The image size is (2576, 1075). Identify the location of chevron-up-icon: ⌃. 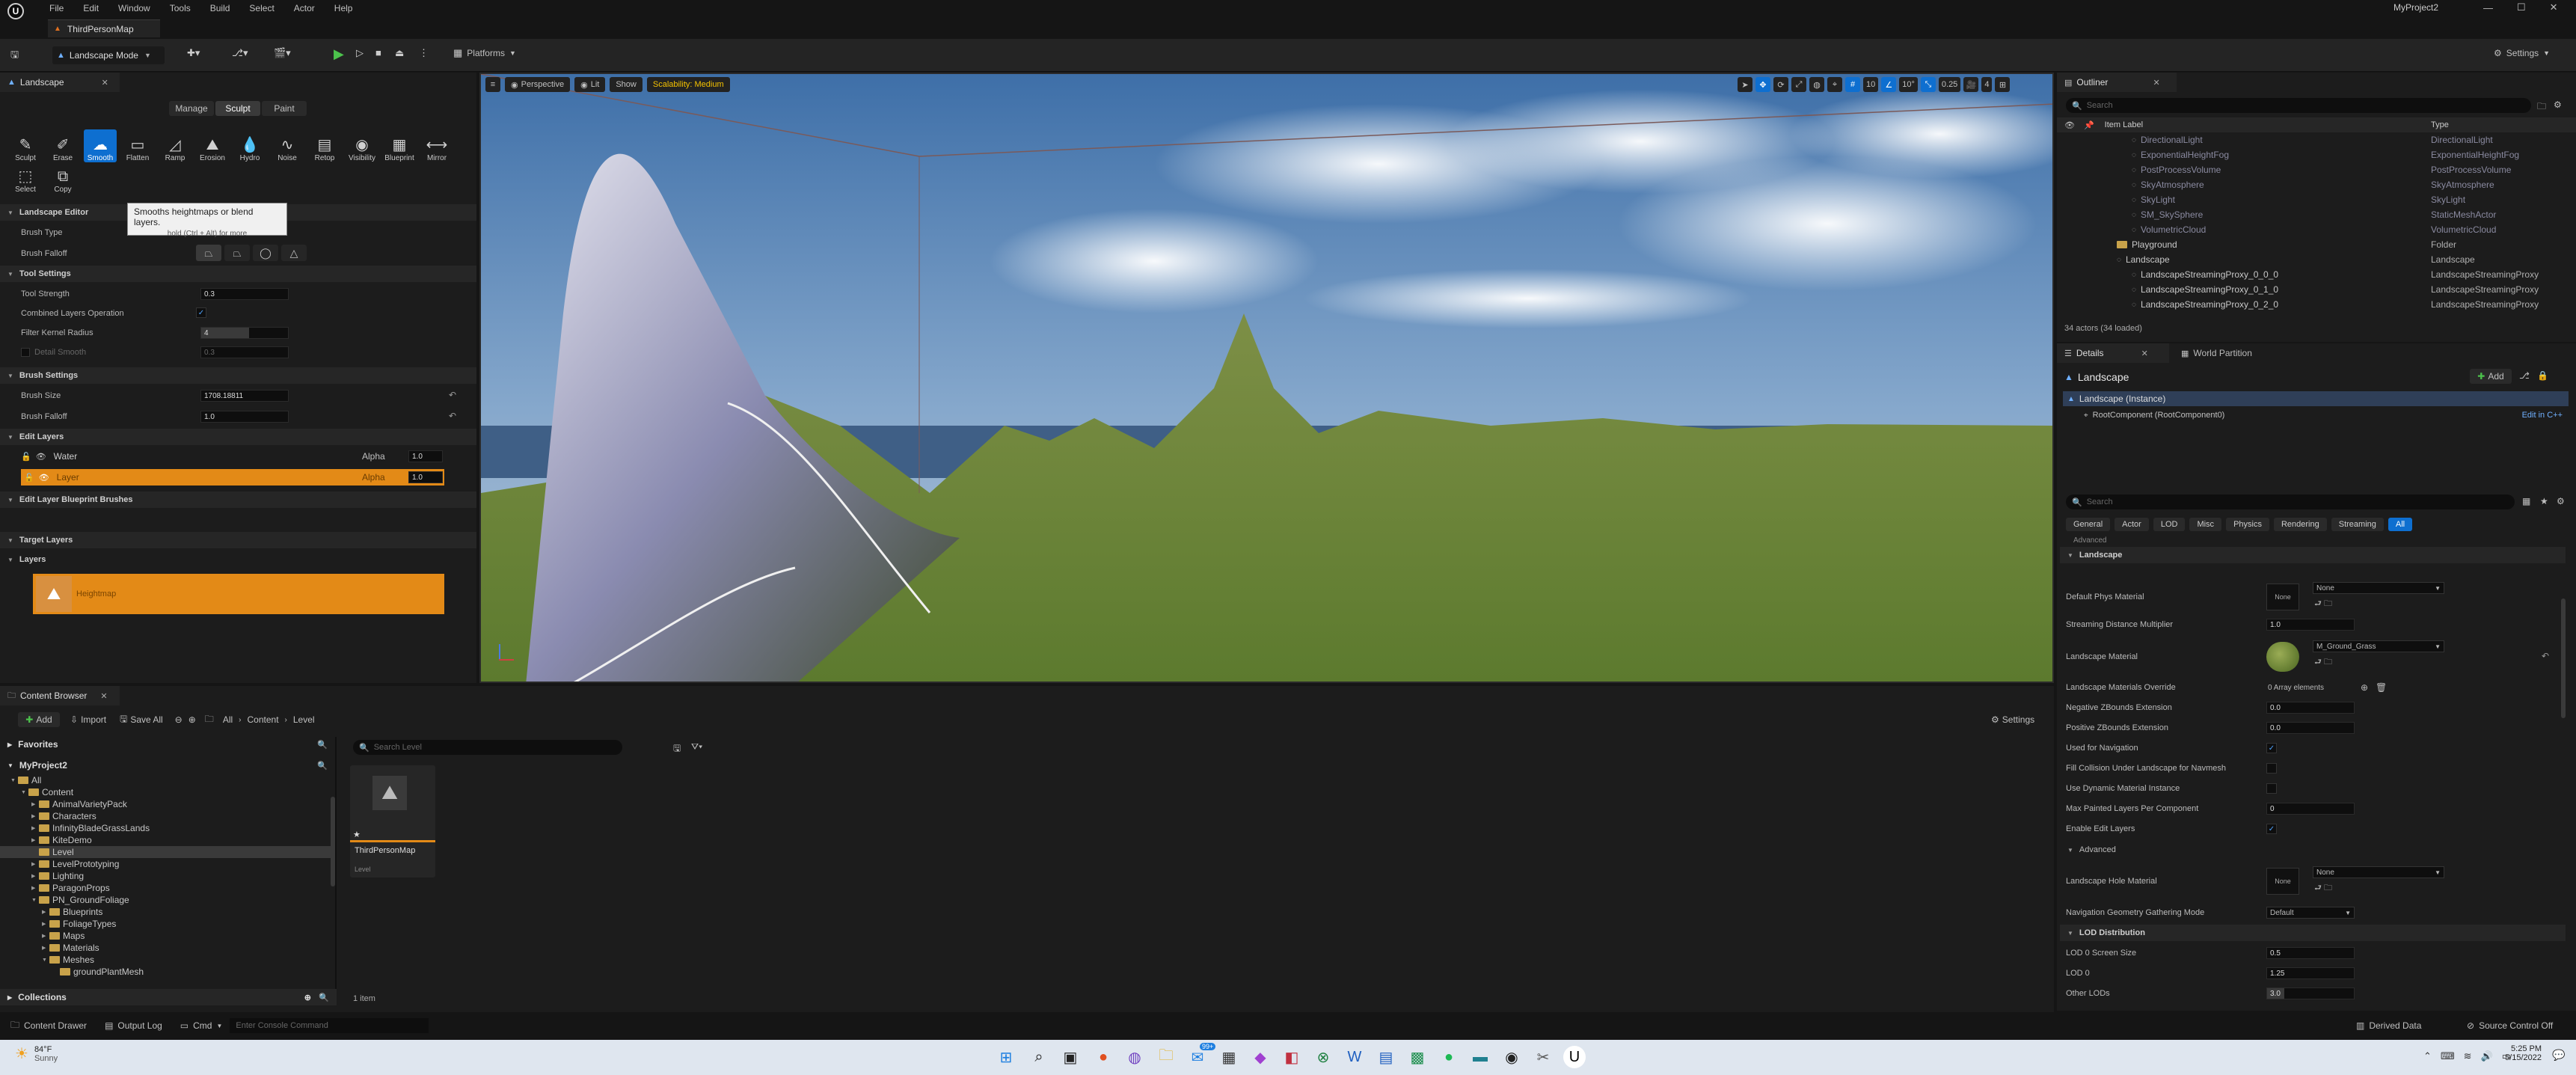
(2427, 1056).